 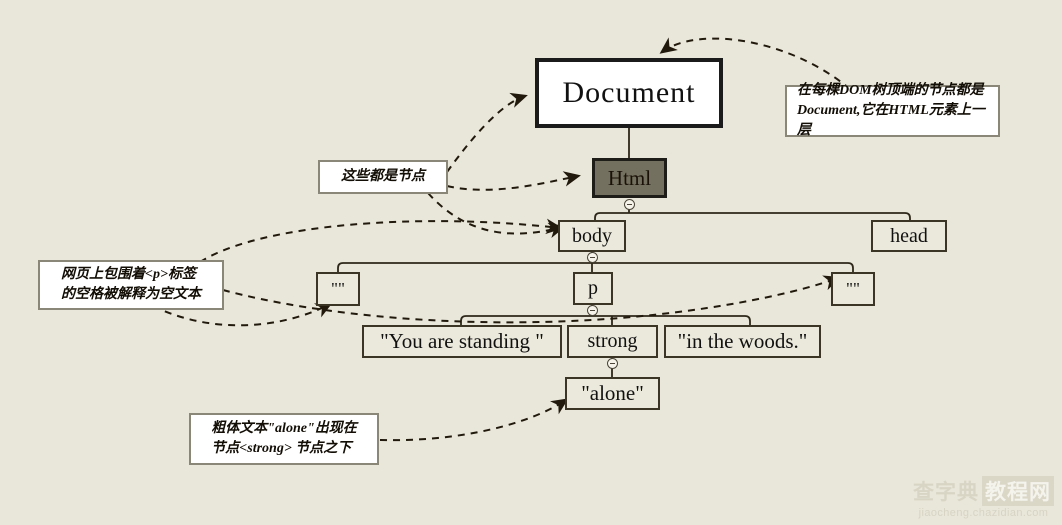 What do you see at coordinates (890, 90) in the screenshot?
I see `note-document-line-1: 在每棵DOM树顶端的节点都是` at bounding box center [890, 90].